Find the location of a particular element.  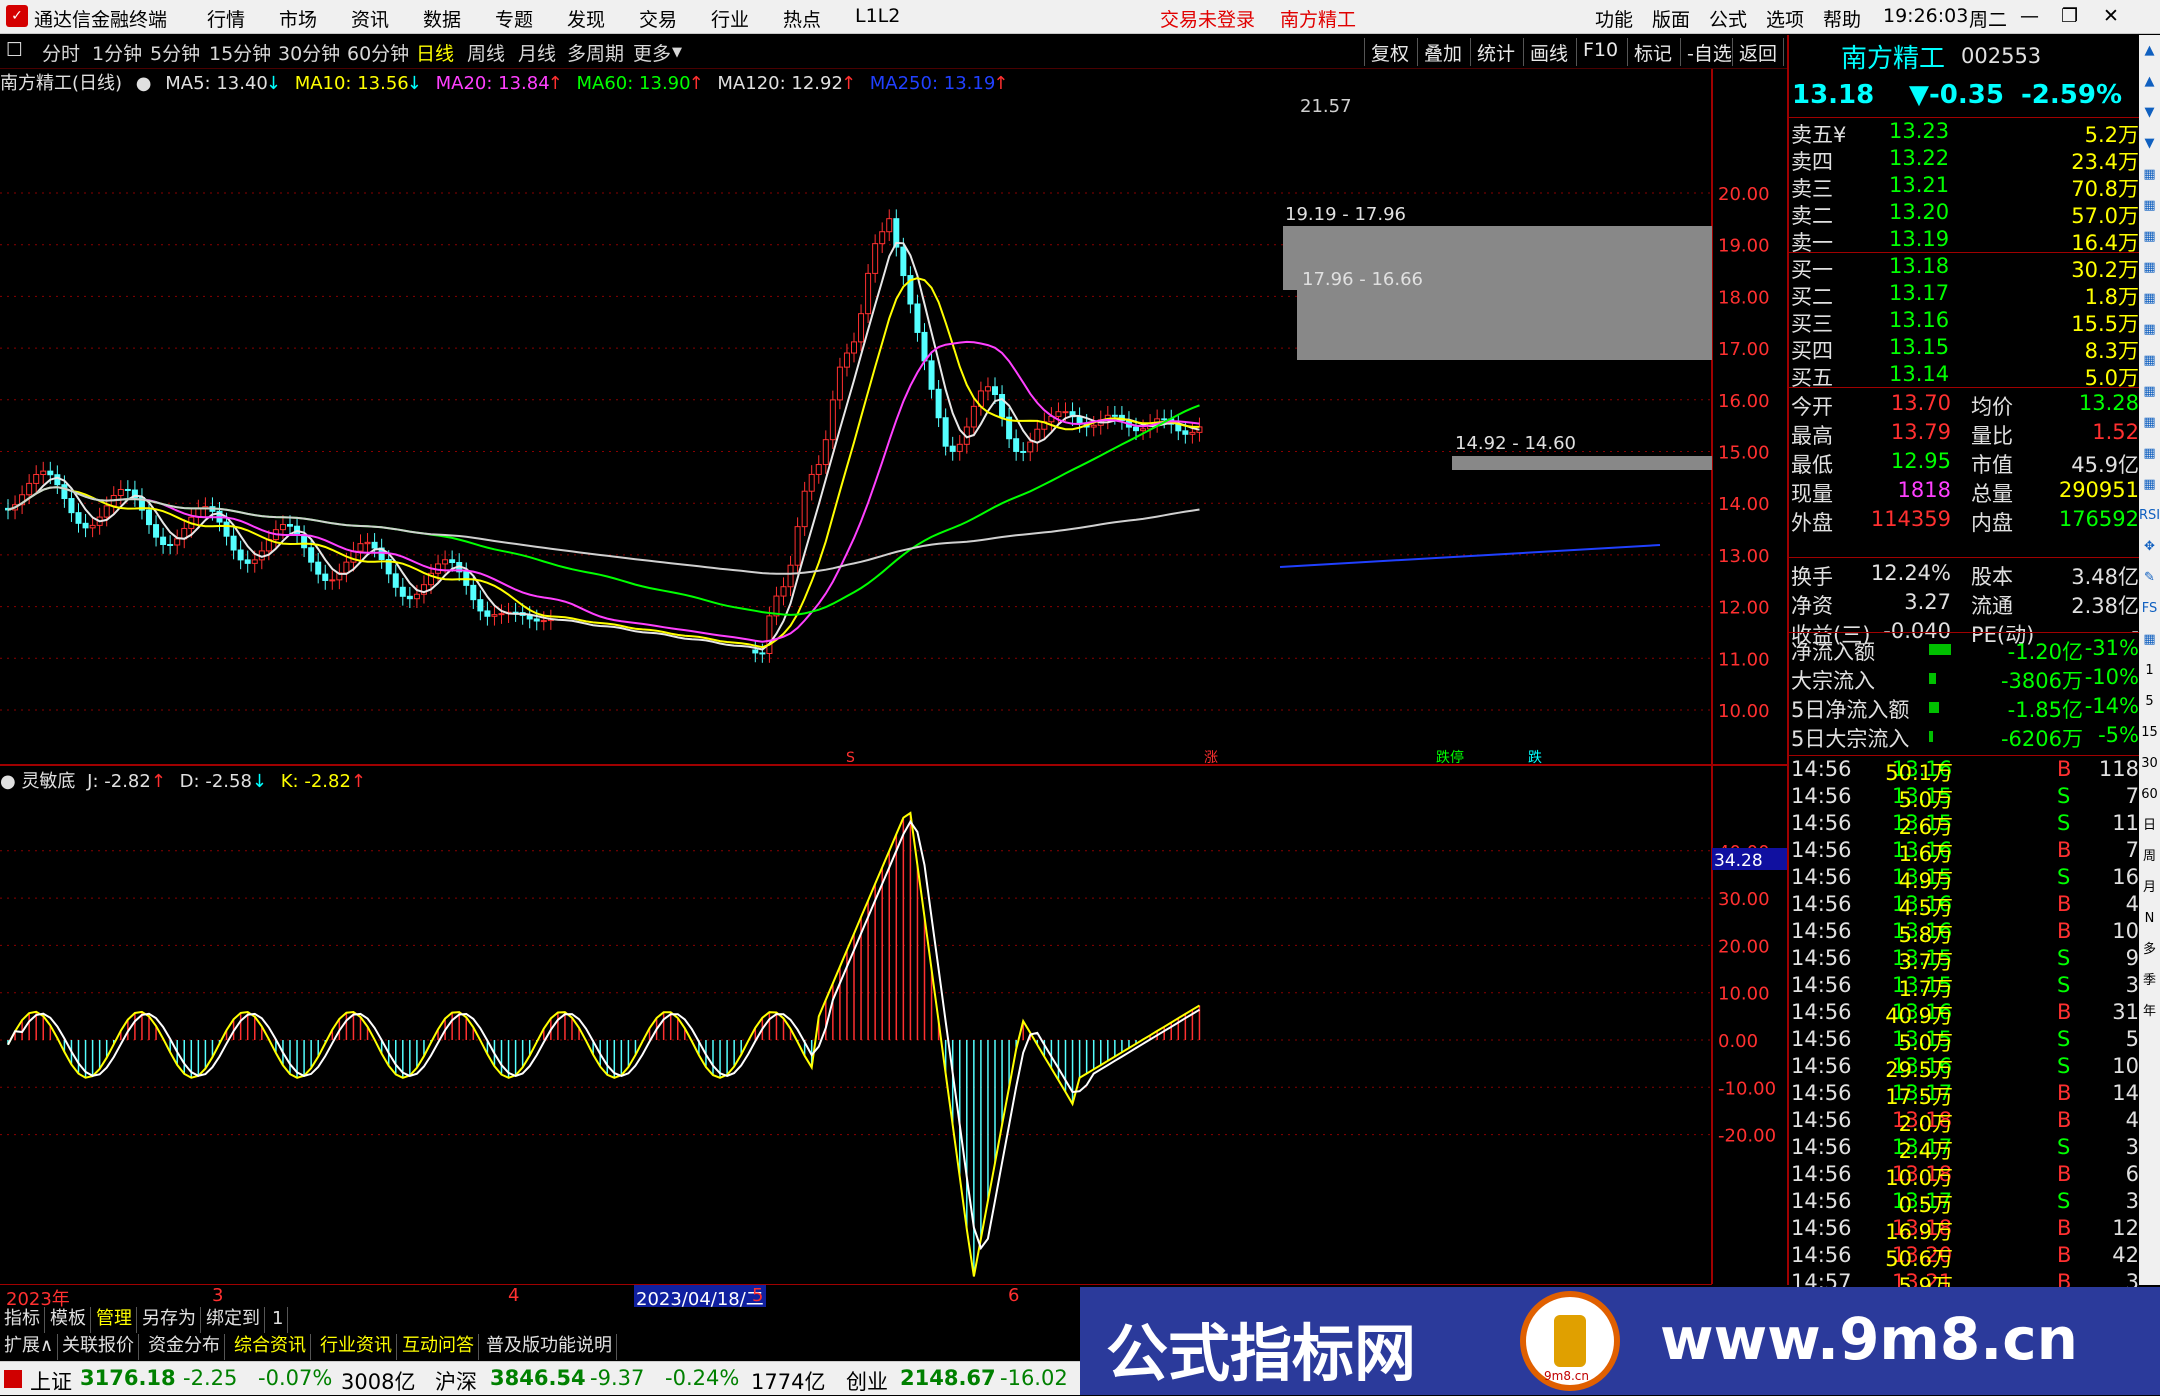

tick-row: 14:56 13.15 1.7万 S 3 is located at coordinates (1965, 987).